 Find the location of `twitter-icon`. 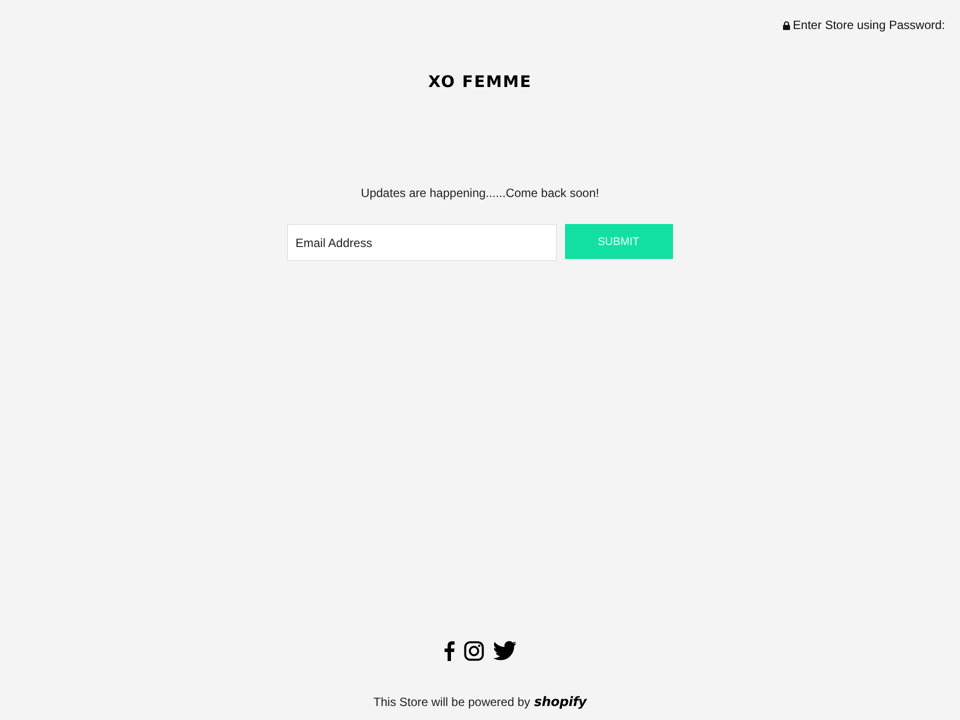

twitter-icon is located at coordinates (505, 651).